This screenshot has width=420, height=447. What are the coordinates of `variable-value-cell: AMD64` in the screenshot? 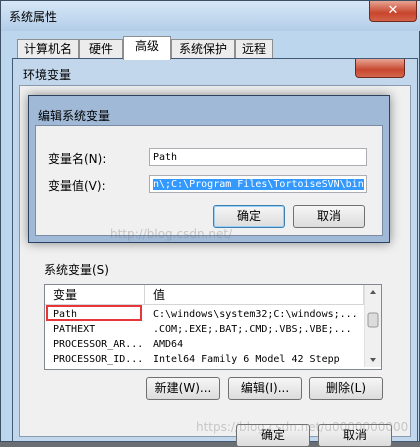 It's located at (258, 344).